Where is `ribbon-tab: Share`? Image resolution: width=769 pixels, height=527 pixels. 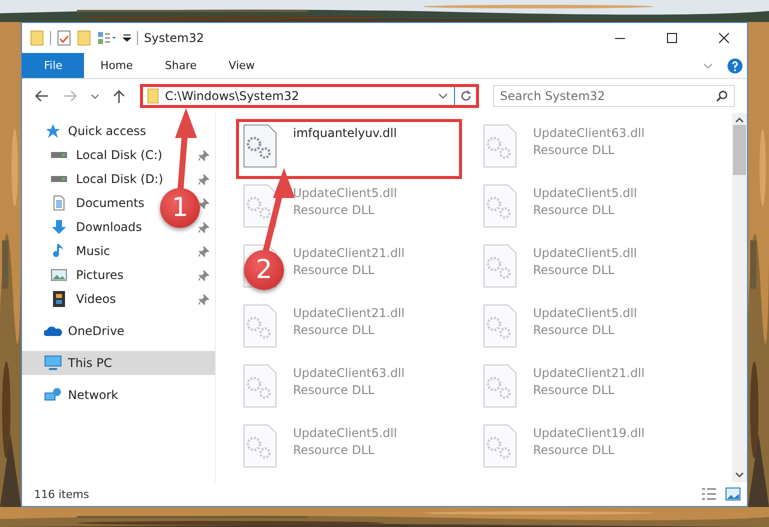 ribbon-tab: Share is located at coordinates (180, 65).